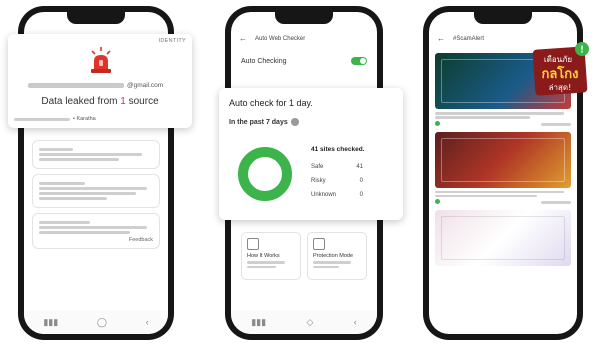 Image resolution: width=597 pixels, height=344 pixels. Describe the element at coordinates (359, 61) in the screenshot. I see `auto-checking-toggle` at that location.